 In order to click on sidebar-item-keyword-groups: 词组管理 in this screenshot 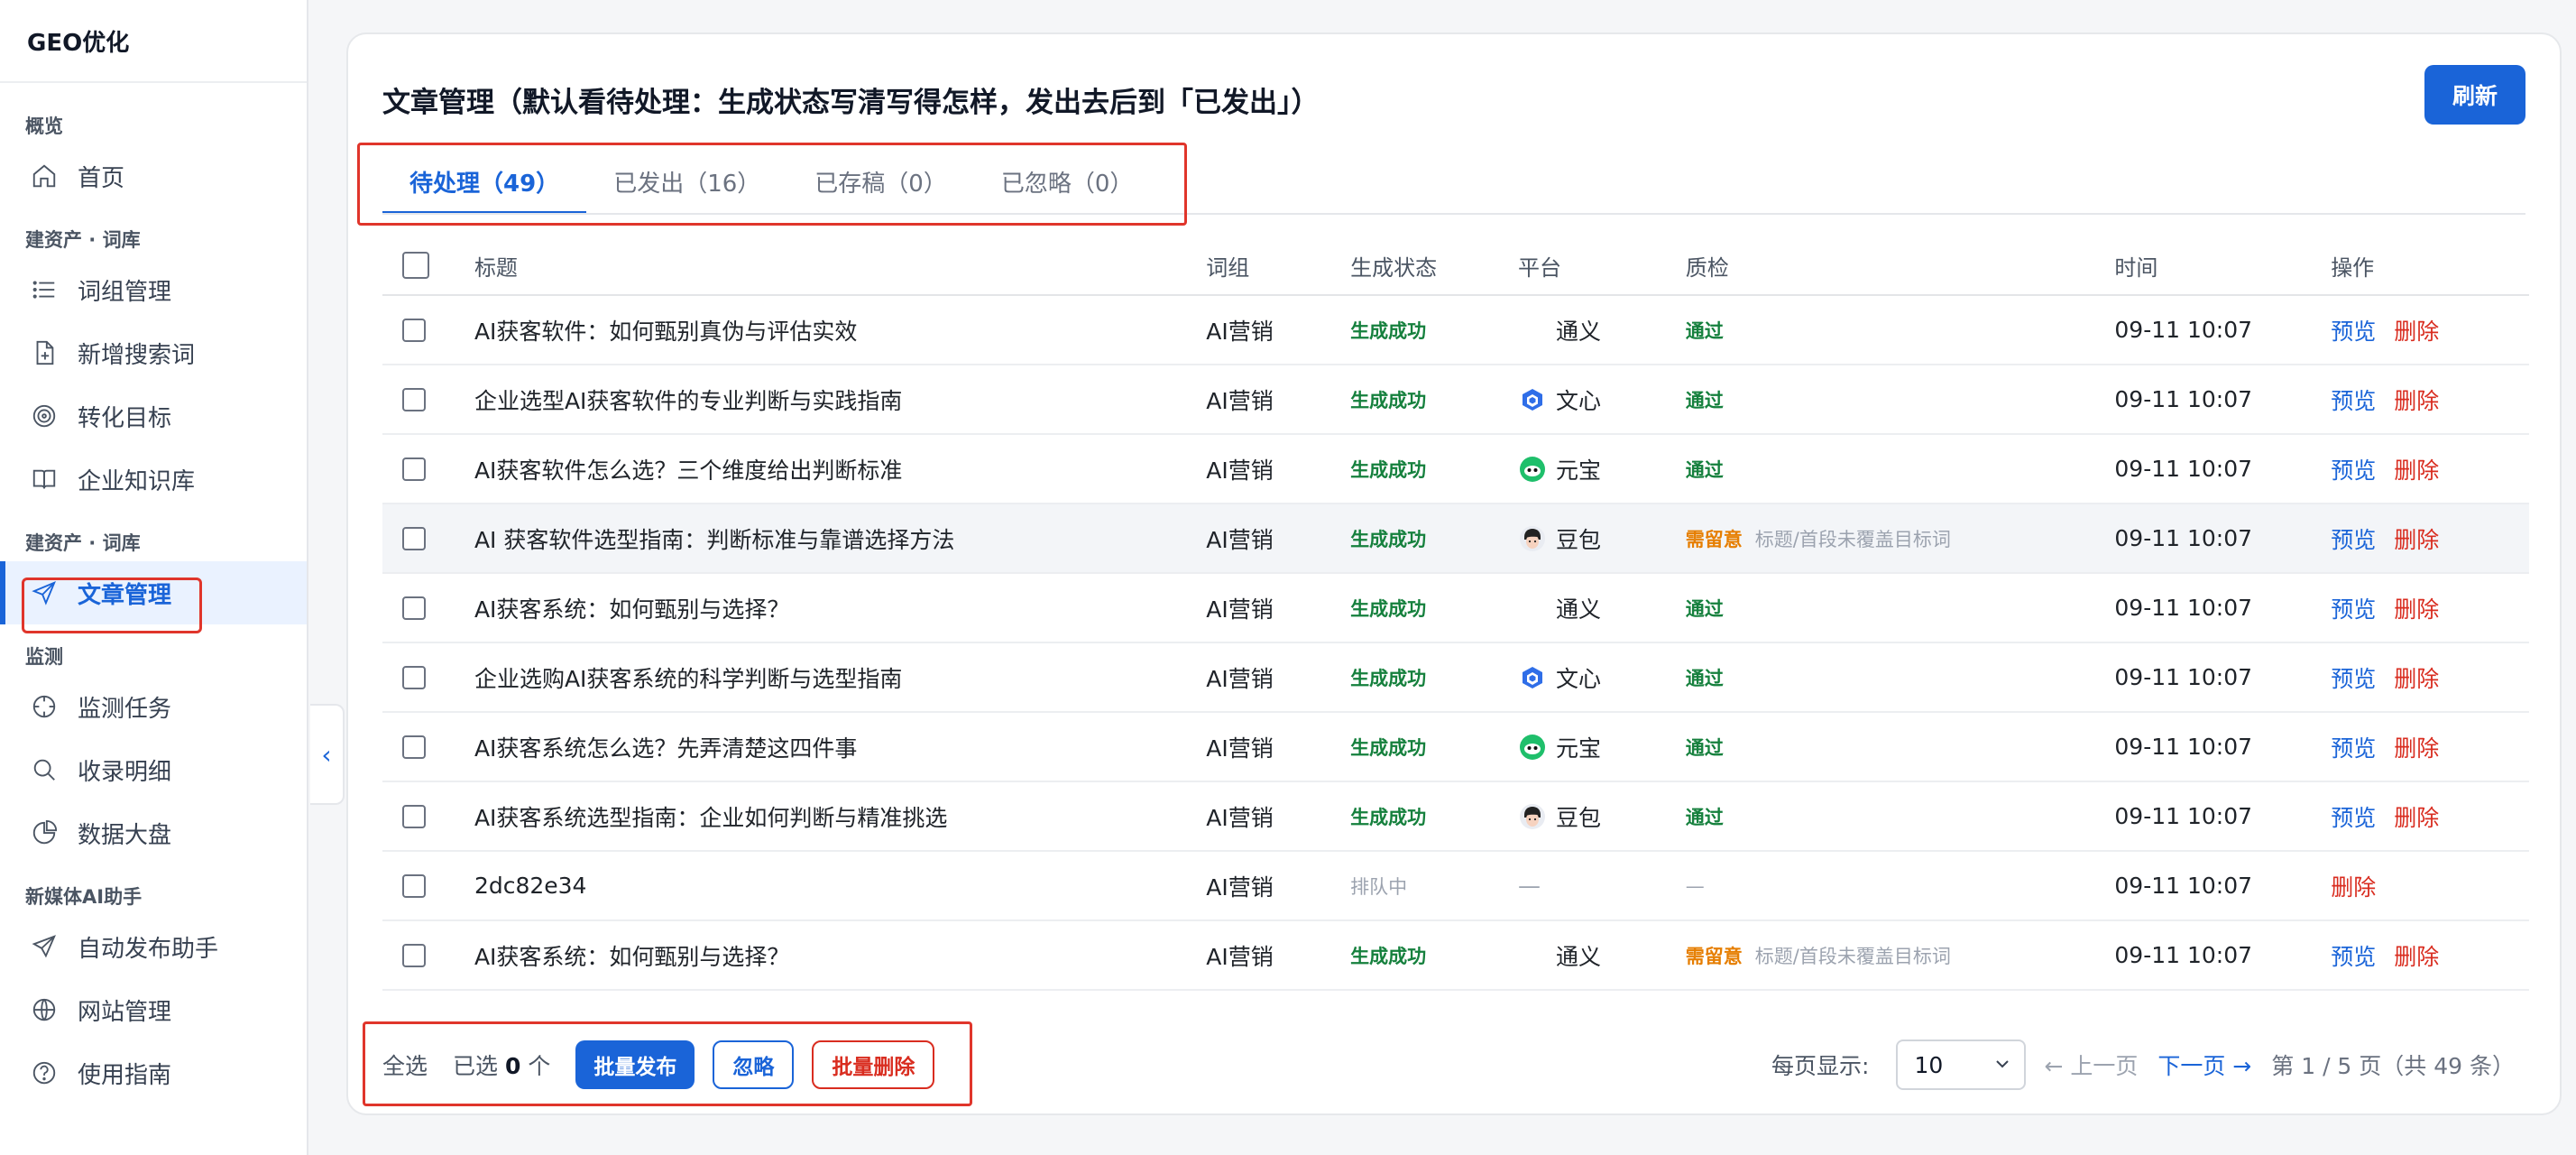, I will do `click(153, 289)`.